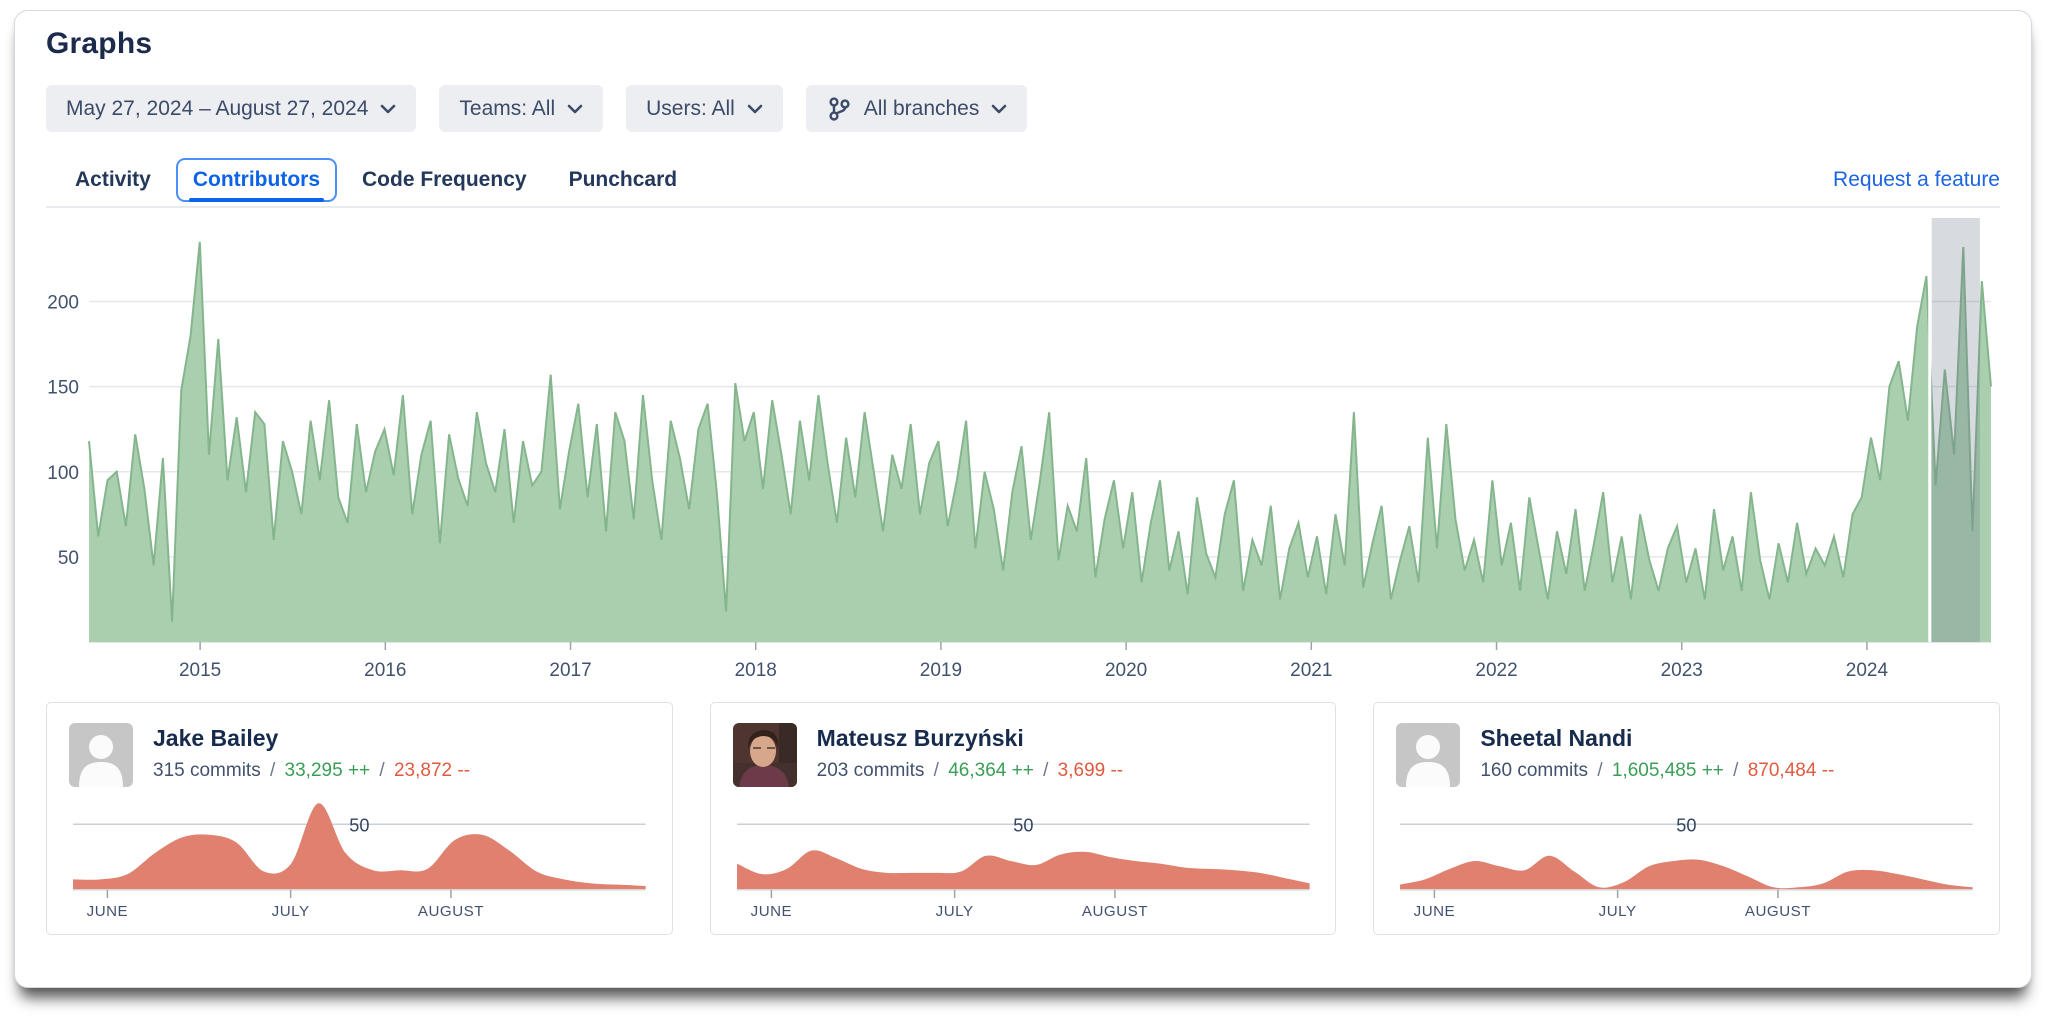  Describe the element at coordinates (99, 43) in the screenshot. I see `page-title: Graphs` at that location.